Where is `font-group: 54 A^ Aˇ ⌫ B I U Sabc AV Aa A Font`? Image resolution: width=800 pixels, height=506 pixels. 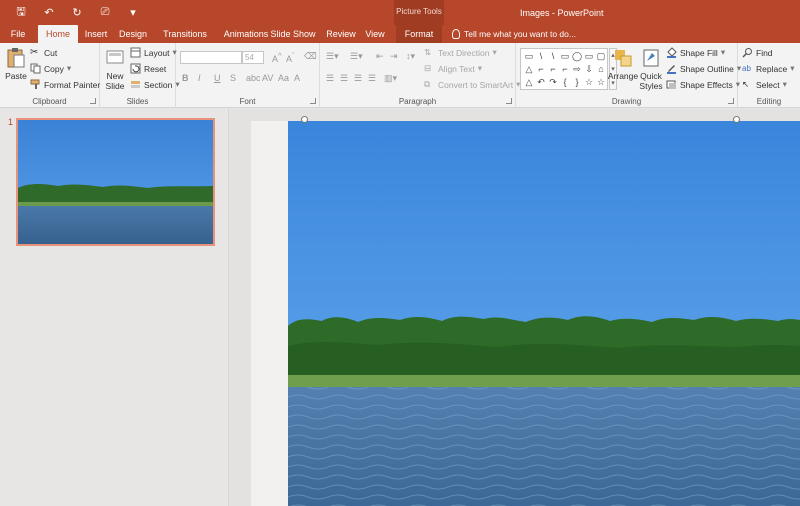
font-group: 54 A^ Aˇ ⌫ B I U Sabc AV Aa A Font is located at coordinates (248, 75).